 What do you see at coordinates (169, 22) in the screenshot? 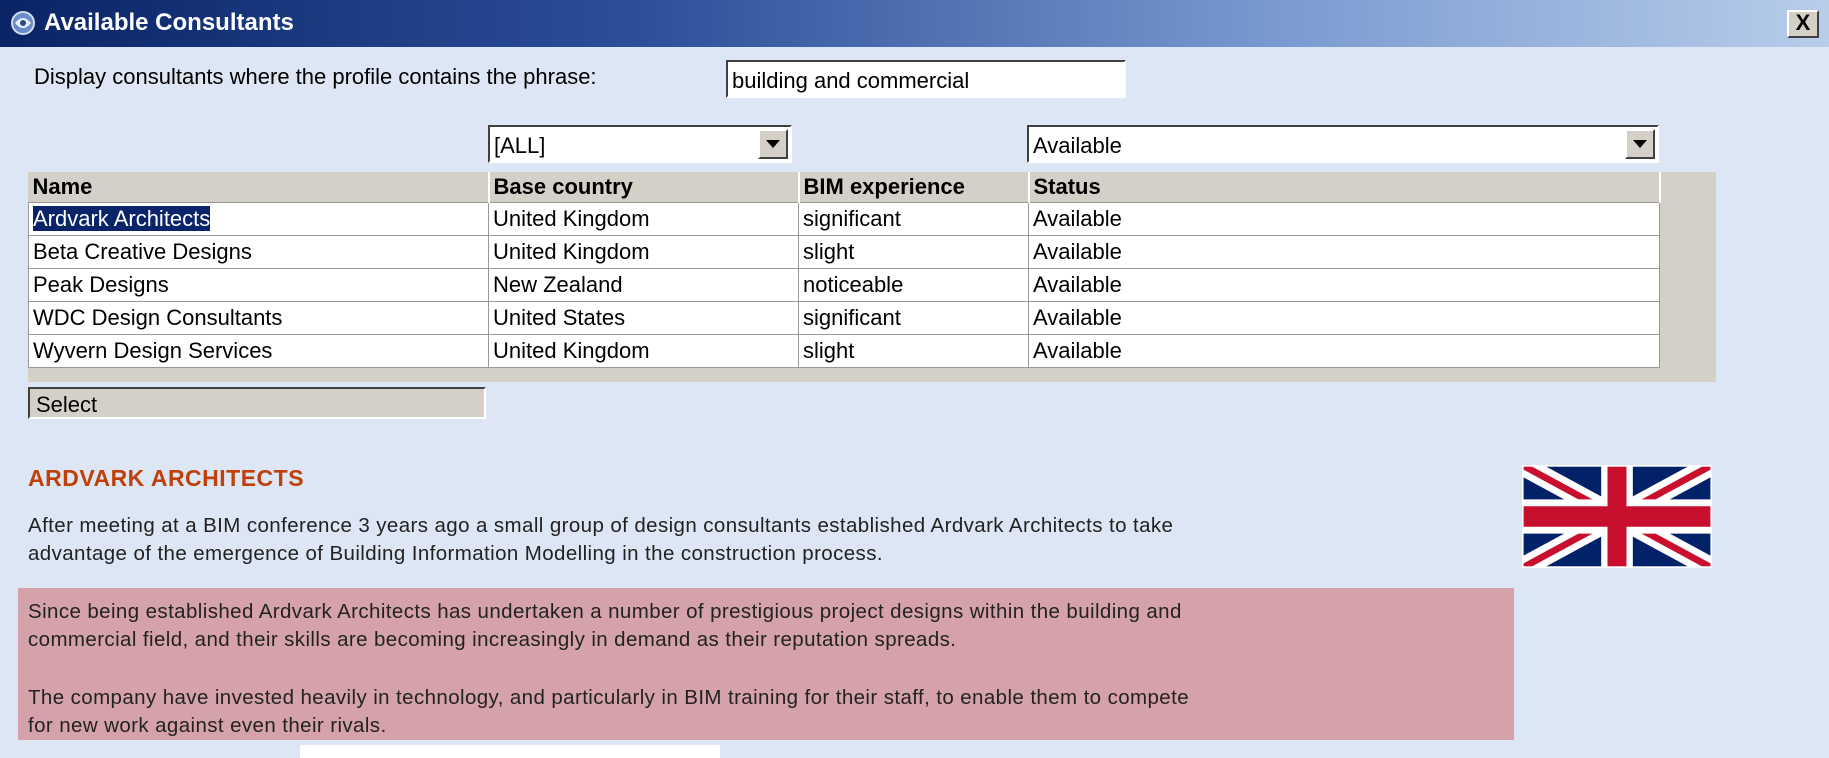
I see `window-title: Available Consultants` at bounding box center [169, 22].